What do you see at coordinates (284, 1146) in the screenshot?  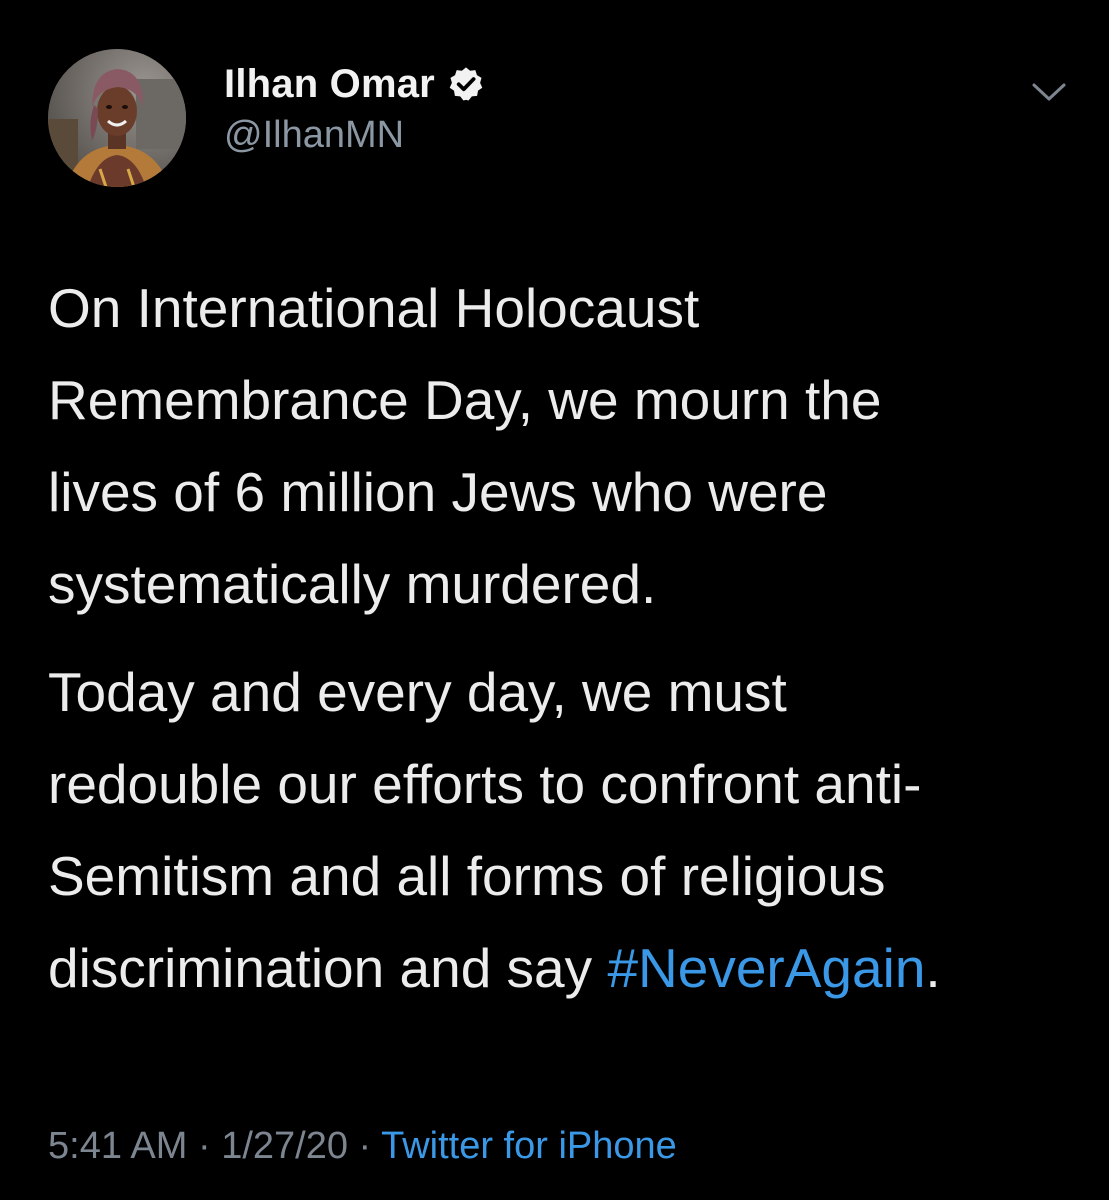 I see `tweet-date: 1/27/20` at bounding box center [284, 1146].